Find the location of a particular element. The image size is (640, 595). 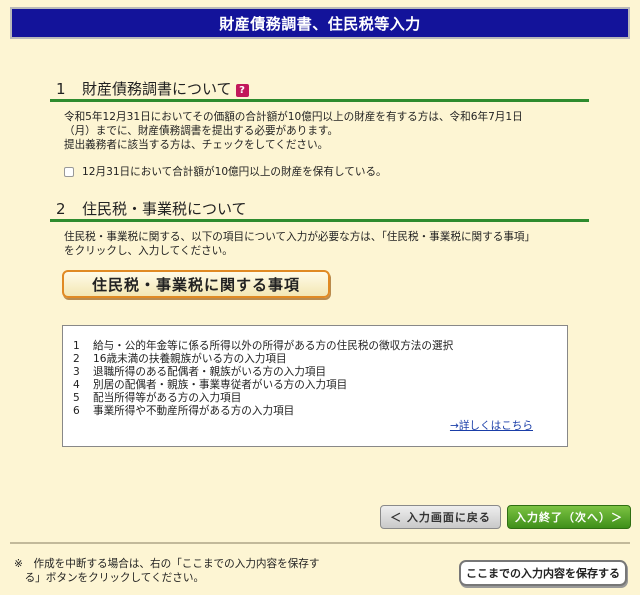

save-progress-button: ここまでの入力内容を保存する is located at coordinates (543, 573).